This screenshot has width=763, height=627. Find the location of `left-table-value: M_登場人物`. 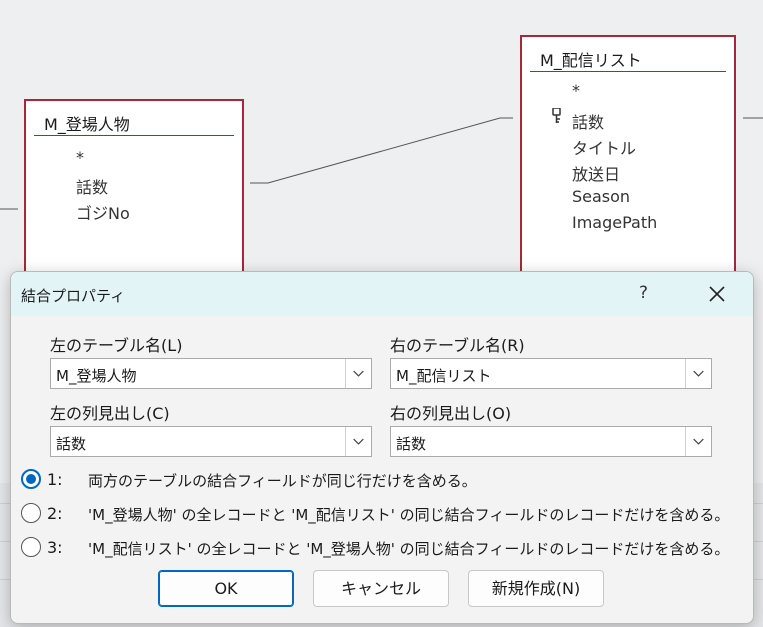

left-table-value: M_登場人物 is located at coordinates (96, 376).